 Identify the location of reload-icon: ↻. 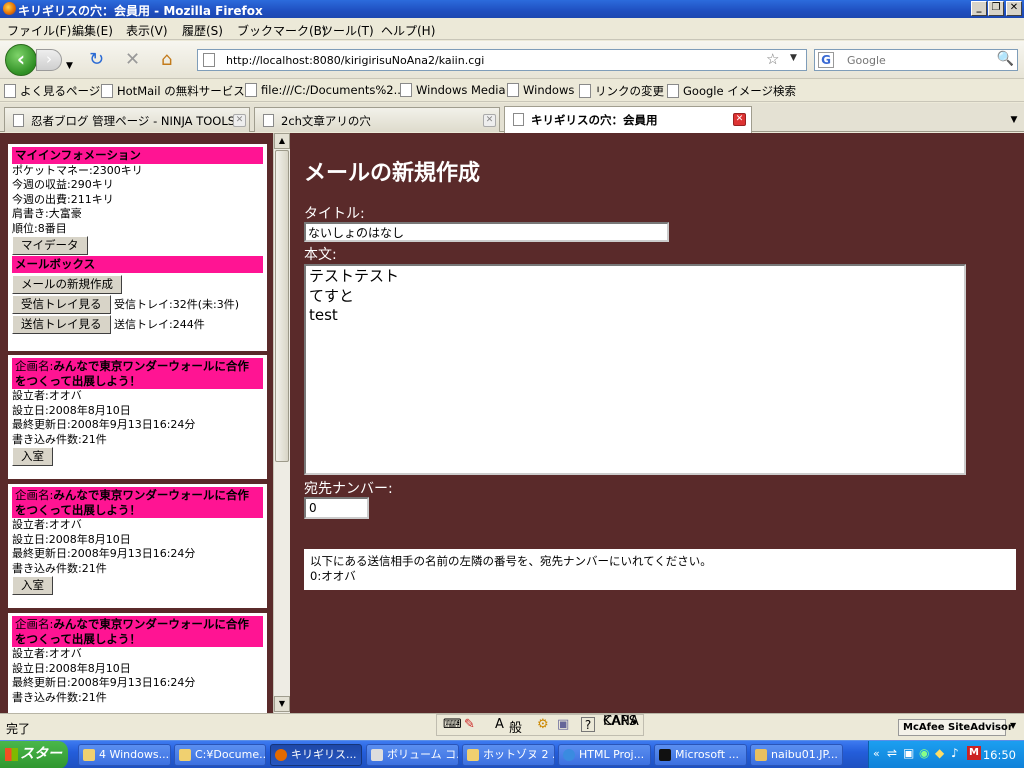
(96, 60).